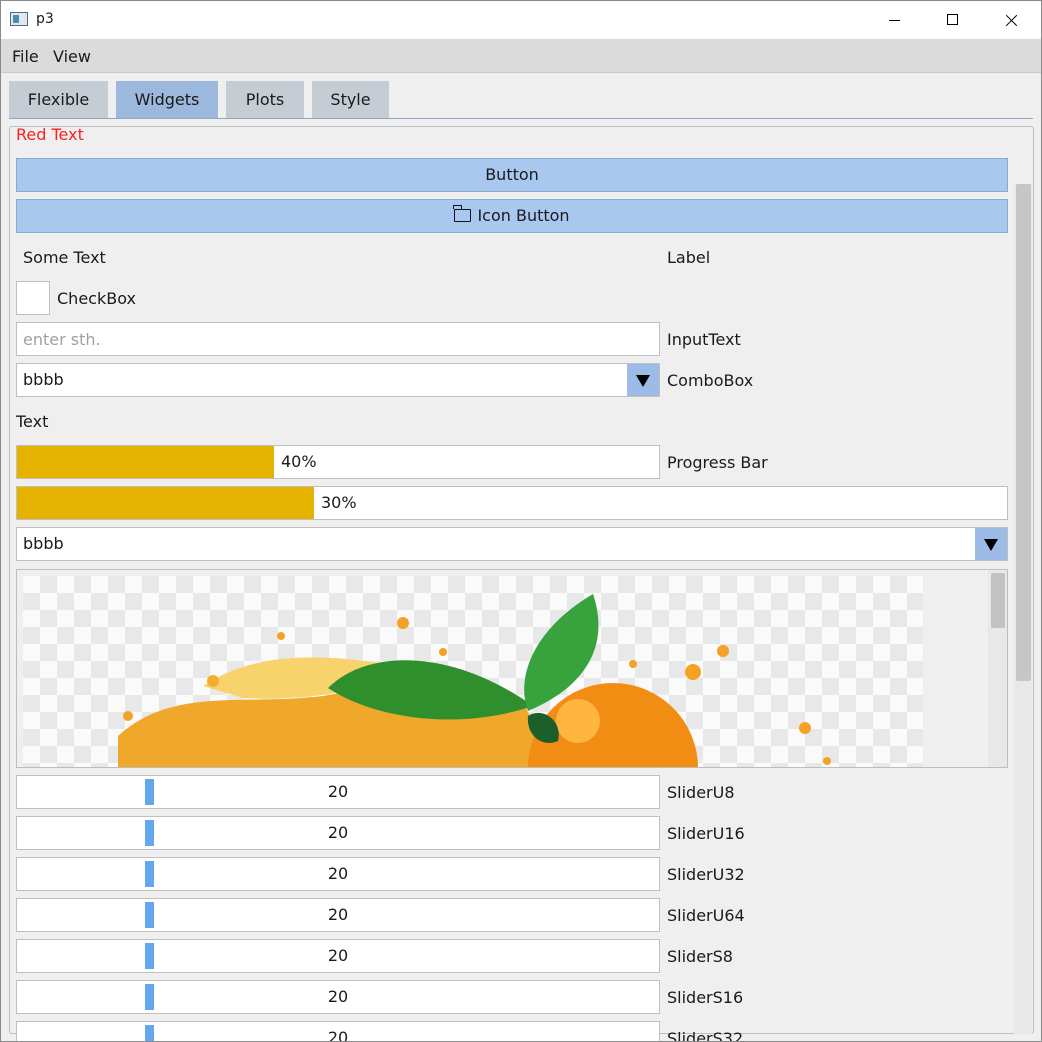 Image resolution: width=1042 pixels, height=1042 pixels. Describe the element at coordinates (894, 20) in the screenshot. I see `minimize-button` at that location.